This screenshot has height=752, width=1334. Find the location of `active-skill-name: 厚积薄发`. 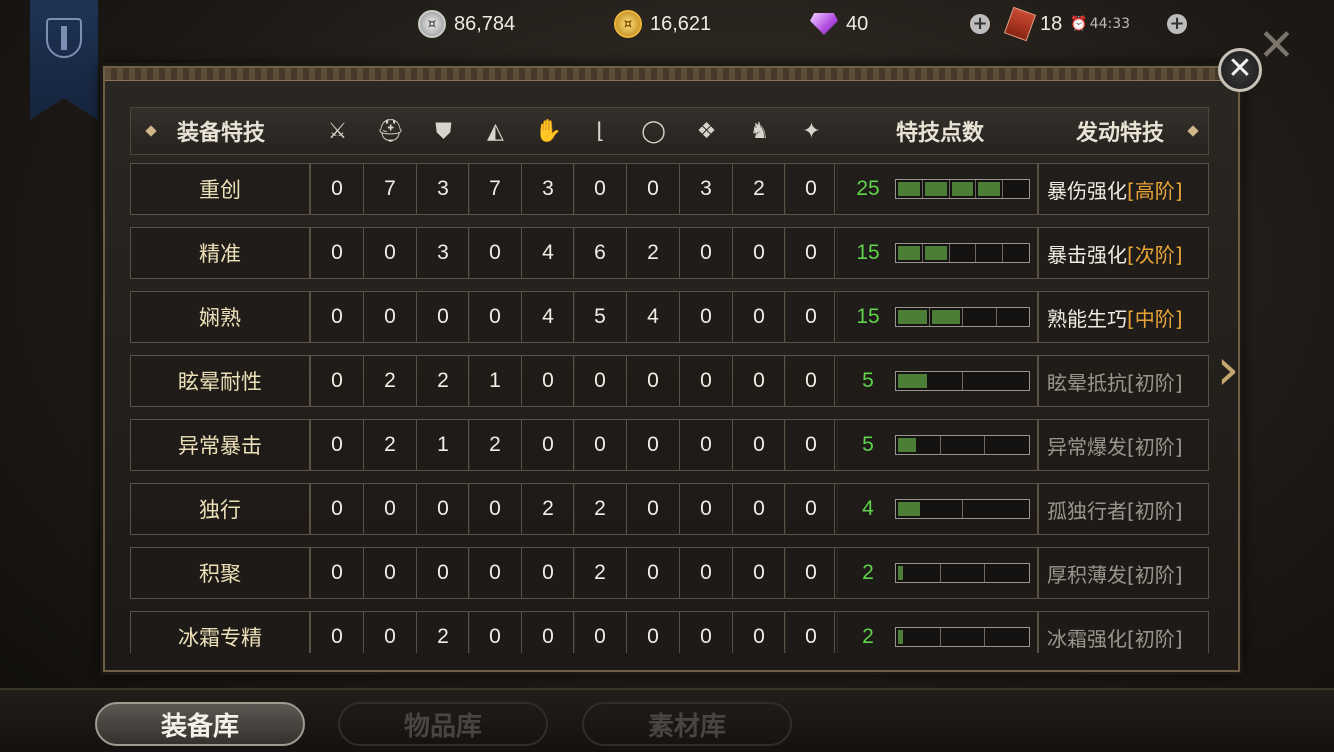

active-skill-name: 厚积薄发 is located at coordinates (1087, 574).